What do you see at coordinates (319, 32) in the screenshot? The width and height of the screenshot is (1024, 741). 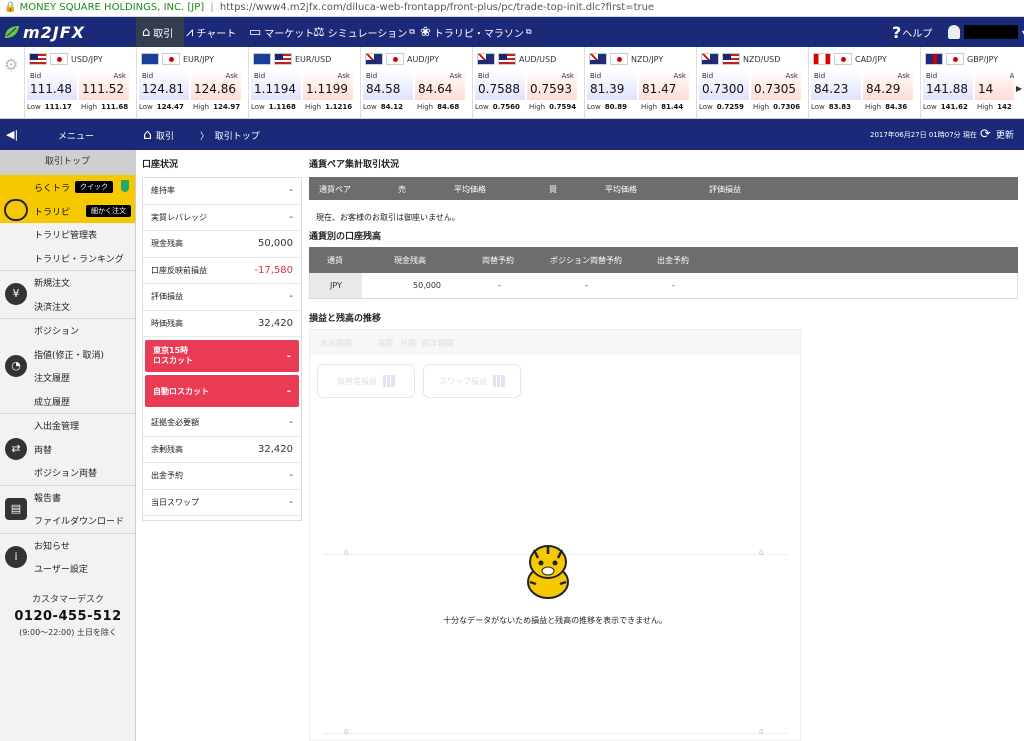 I see `simulation-icon: ⚖` at bounding box center [319, 32].